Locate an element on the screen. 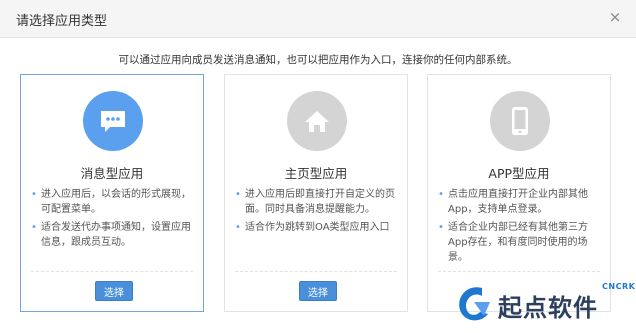  bullet-item: 进入应用后，以会话的形式展现，可配置菜单。 is located at coordinates (113, 202).